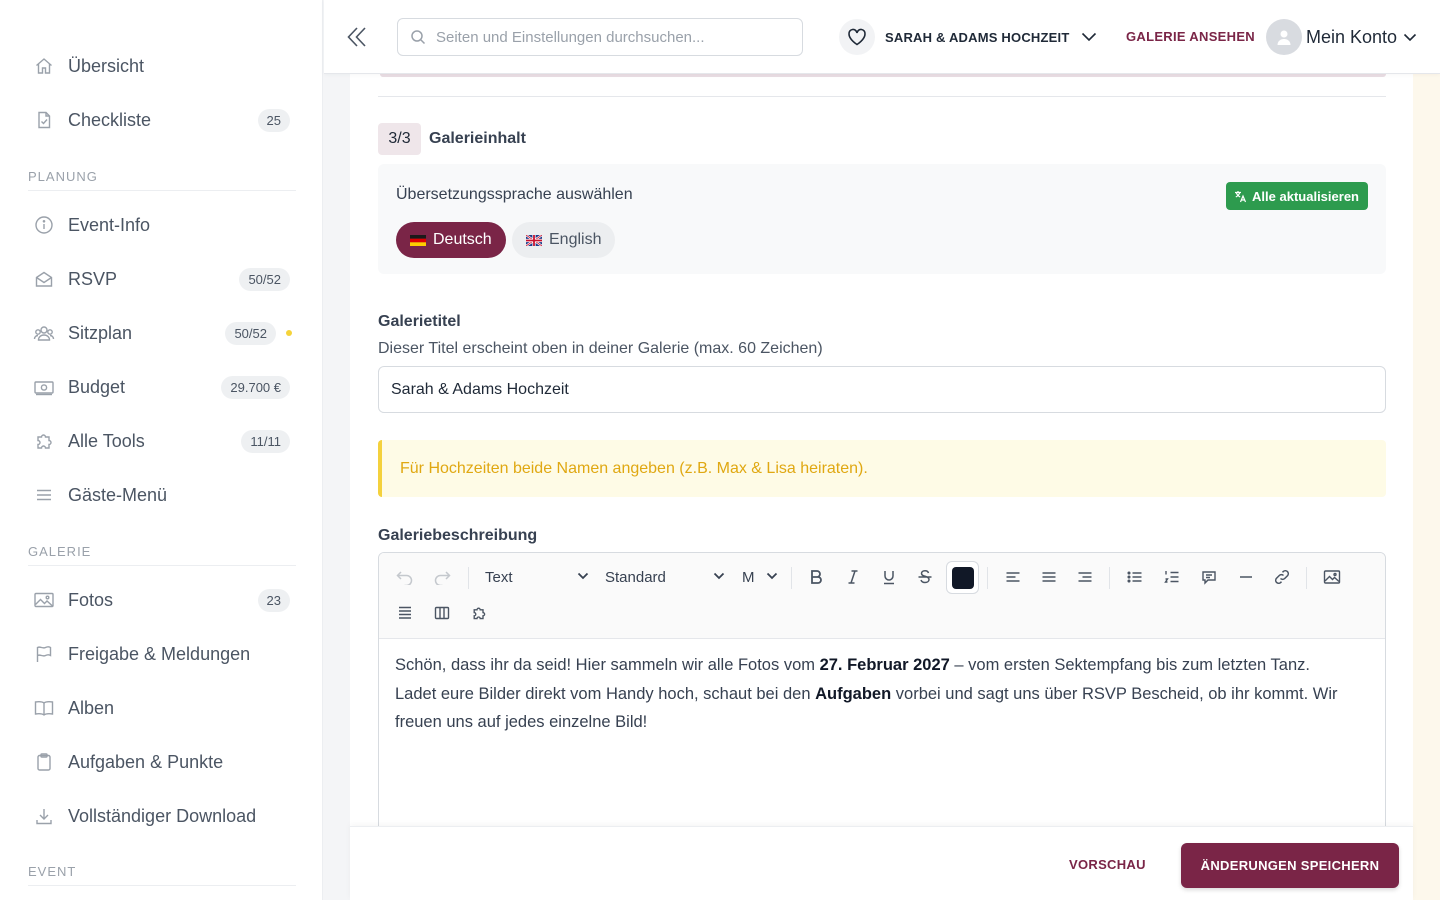 The height and width of the screenshot is (900, 1440). I want to click on event-selector: SARAH & ADAMS HOCHZEIT, so click(968, 37).